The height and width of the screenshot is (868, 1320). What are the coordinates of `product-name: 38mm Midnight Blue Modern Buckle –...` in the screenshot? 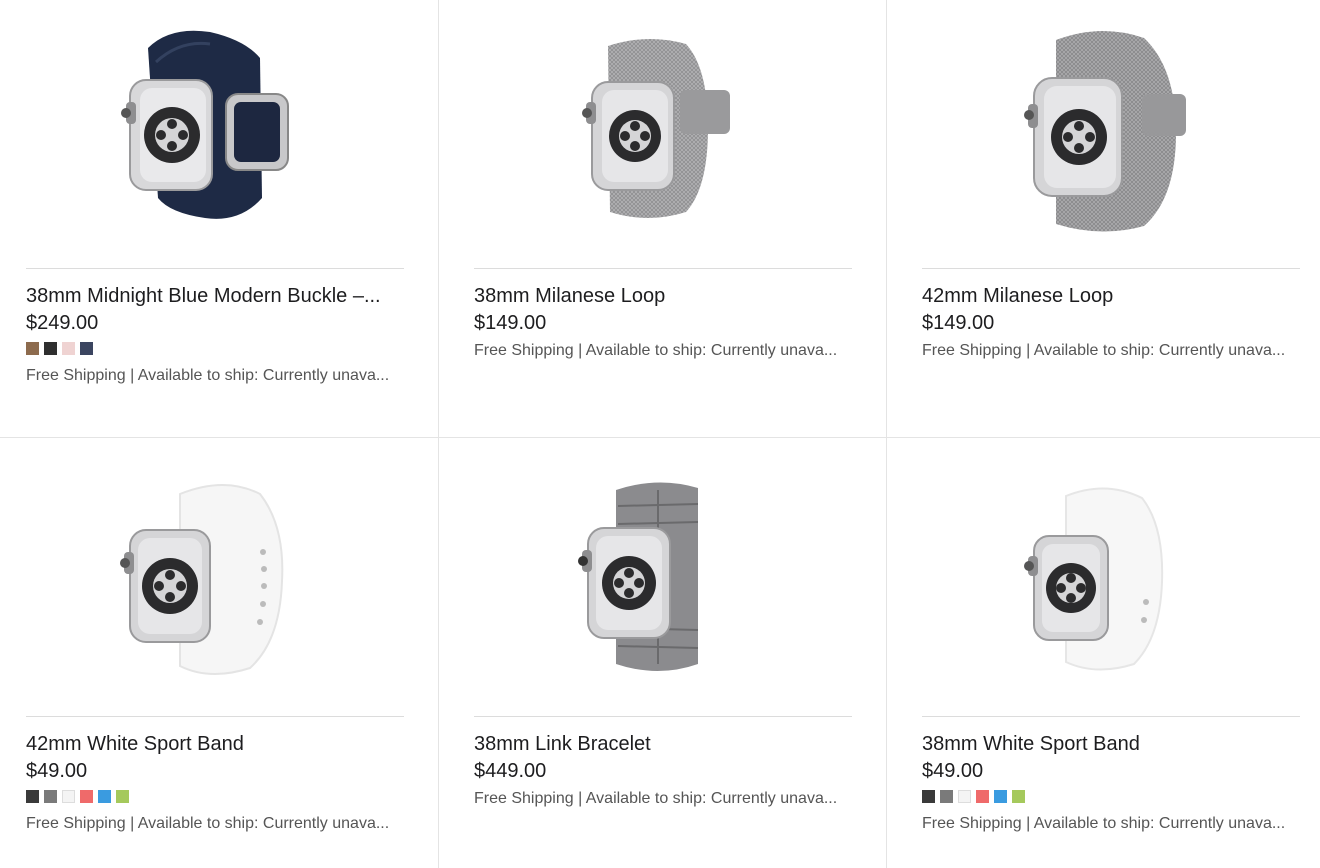 It's located at (215, 296).